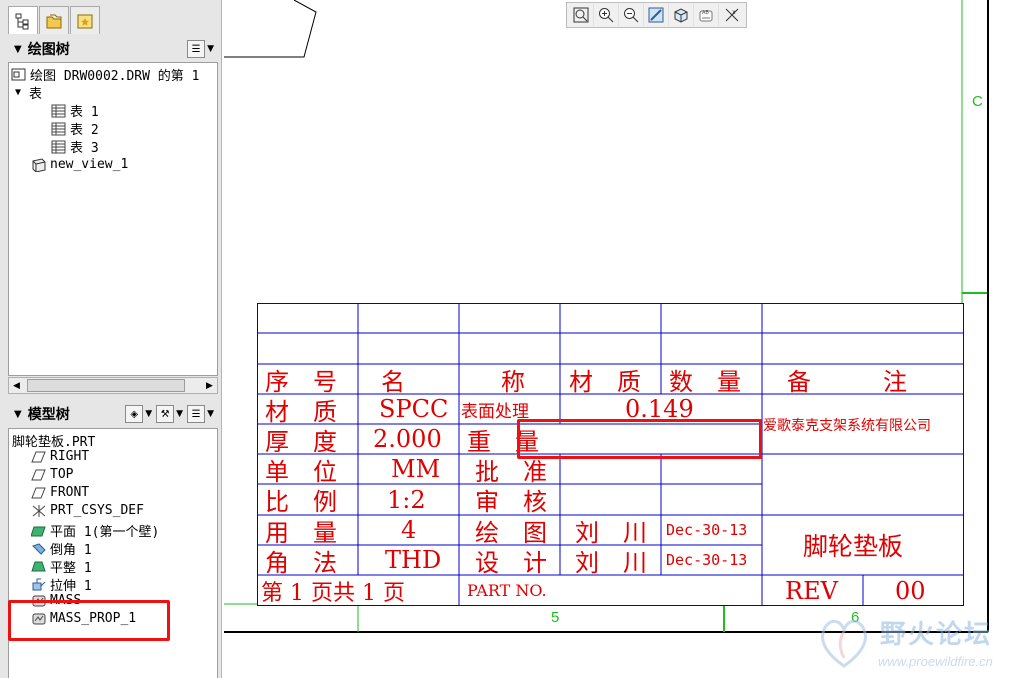  Describe the element at coordinates (631, 15) in the screenshot. I see `zoom-out-button` at that location.